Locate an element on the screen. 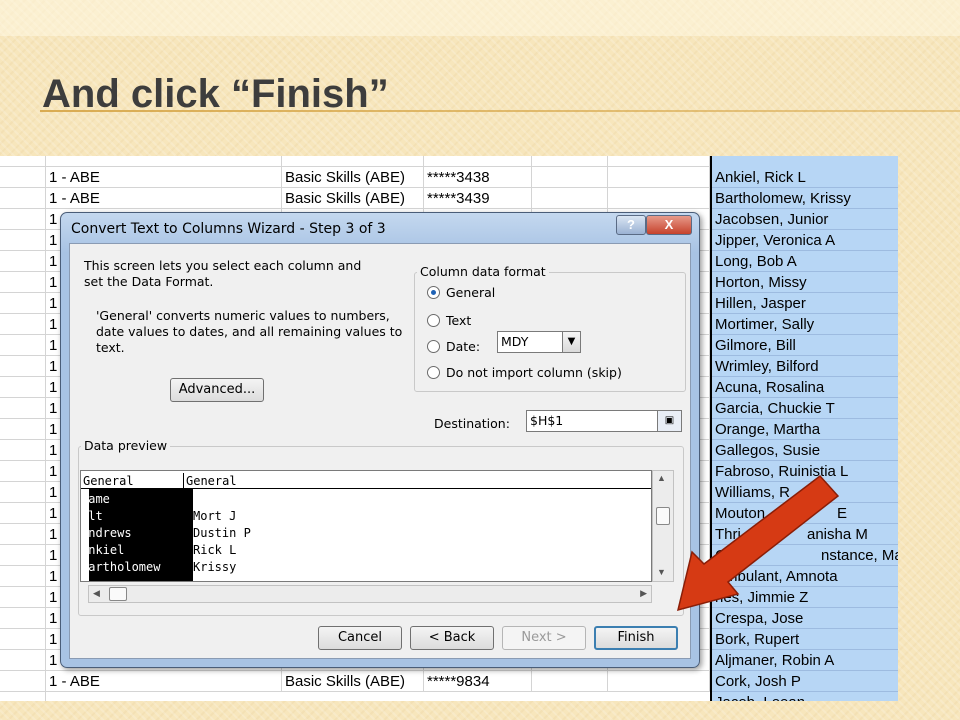 The image size is (960, 720). destination-input: $H$1 ▣ is located at coordinates (604, 421).